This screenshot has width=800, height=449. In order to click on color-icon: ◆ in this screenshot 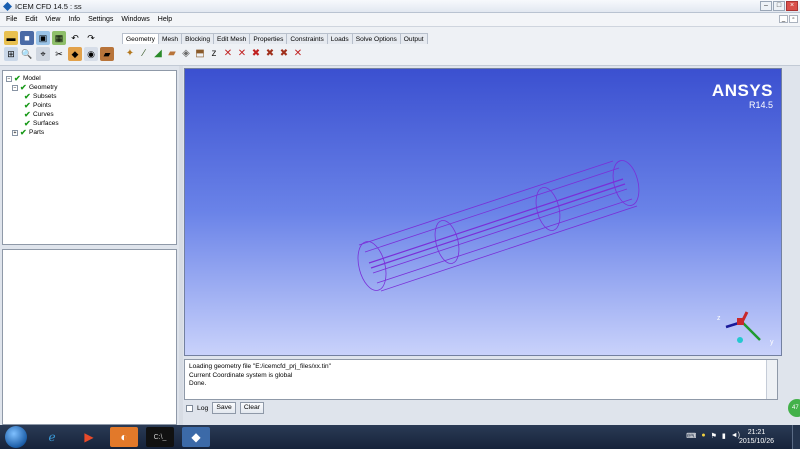, I will do `click(75, 54)`.